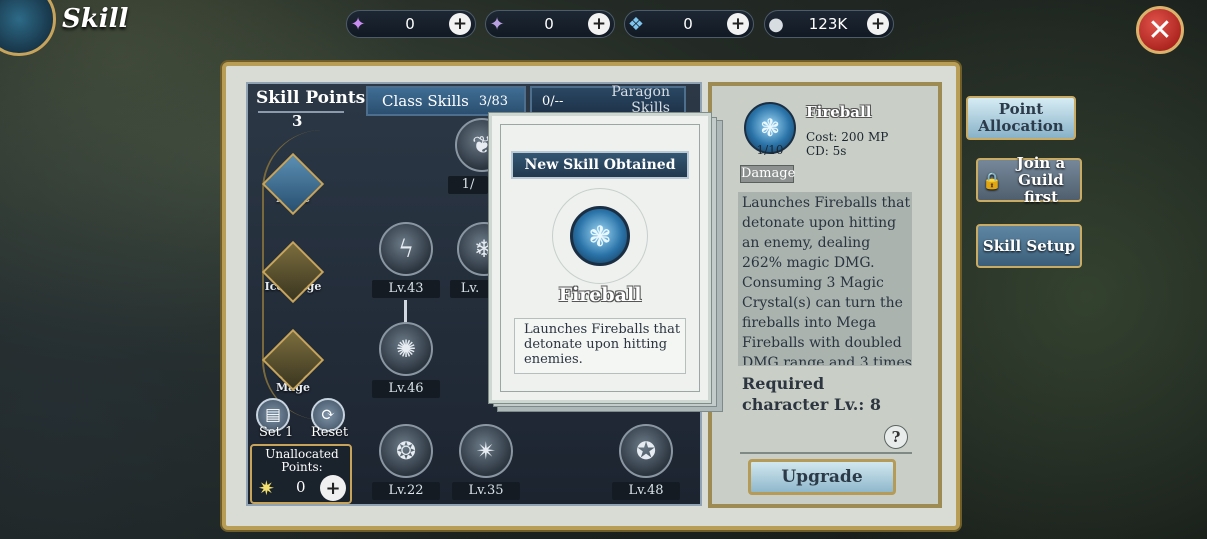 The image size is (1207, 539). Describe the element at coordinates (425, 101) in the screenshot. I see `tab-label: Class Skills` at that location.